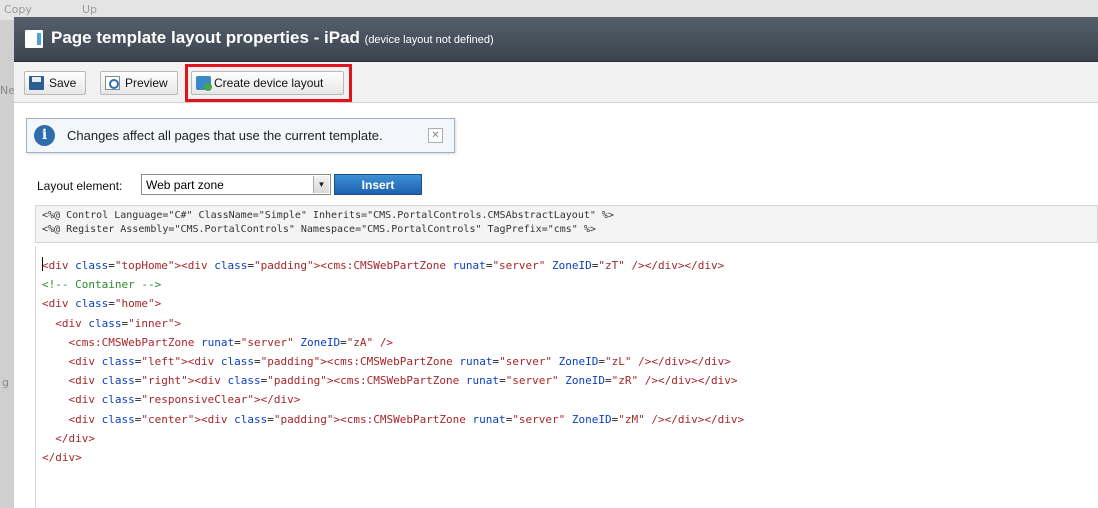 The image size is (1098, 508). I want to click on dialog-title-main: Page template layout properties - iPad, so click(205, 37).